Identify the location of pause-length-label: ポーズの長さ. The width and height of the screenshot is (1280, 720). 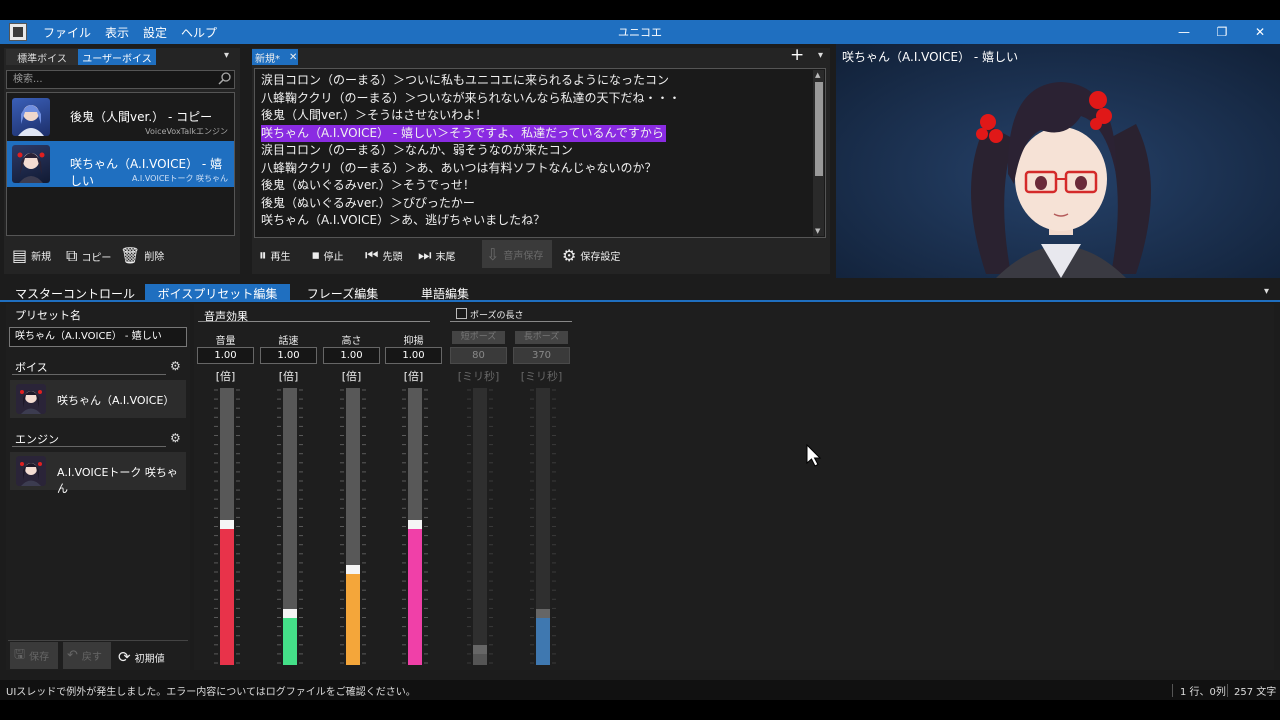
(497, 316).